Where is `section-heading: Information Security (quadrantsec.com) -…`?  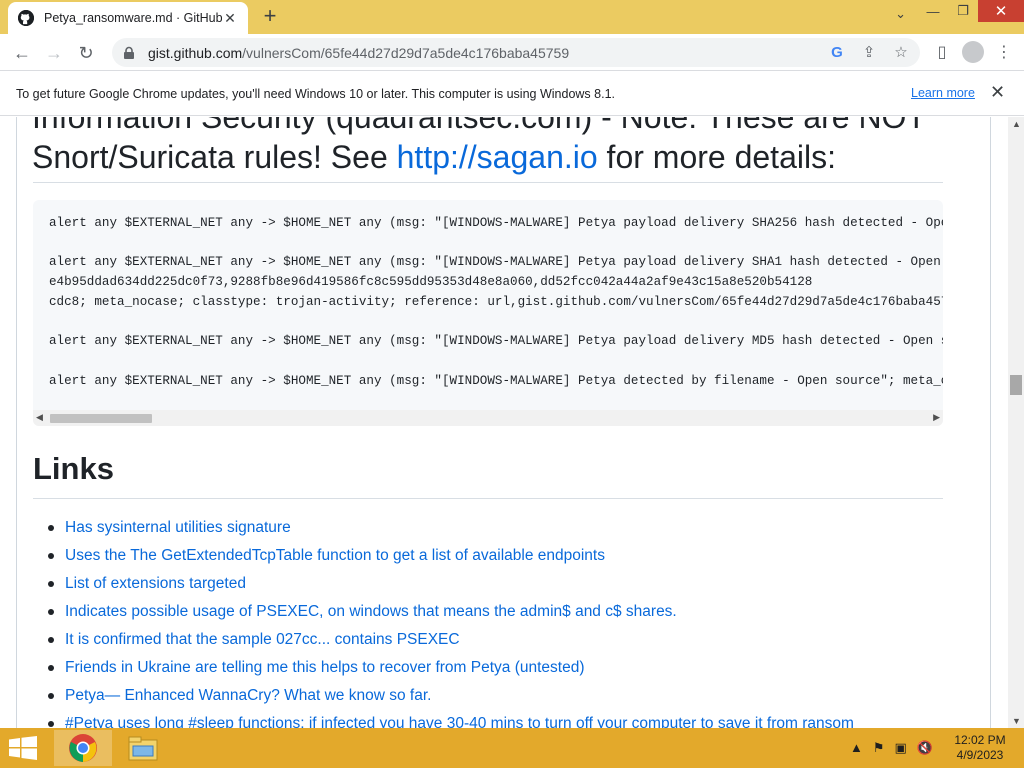
section-heading: Information Security (quadrantsec.com) -… is located at coordinates (487, 147).